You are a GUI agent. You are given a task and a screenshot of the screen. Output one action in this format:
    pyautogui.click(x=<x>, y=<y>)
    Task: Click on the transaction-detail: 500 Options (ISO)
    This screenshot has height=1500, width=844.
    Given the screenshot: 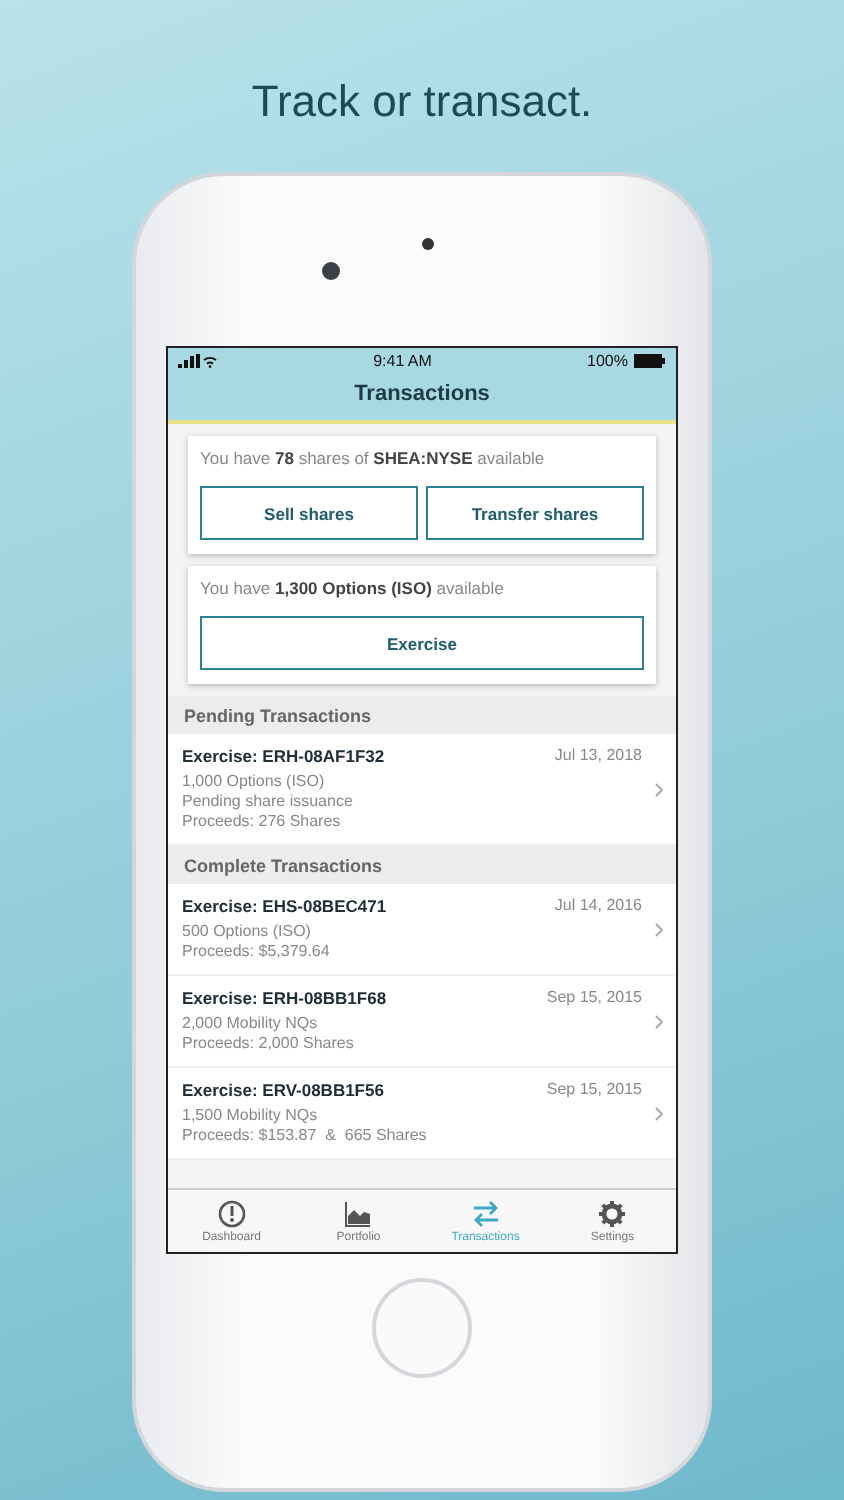 What is the action you would take?
    pyautogui.click(x=247, y=932)
    